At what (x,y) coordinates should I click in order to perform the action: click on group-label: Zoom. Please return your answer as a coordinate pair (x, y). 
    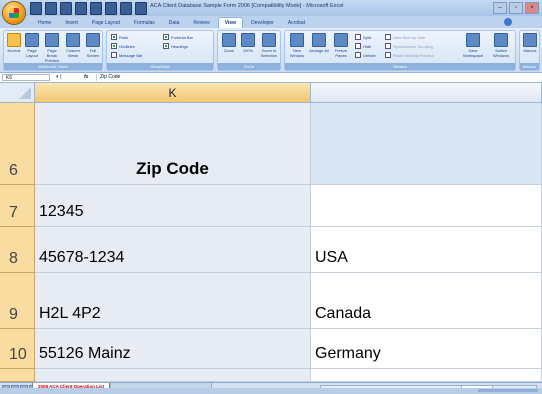
    Looking at the image, I should click on (249, 66).